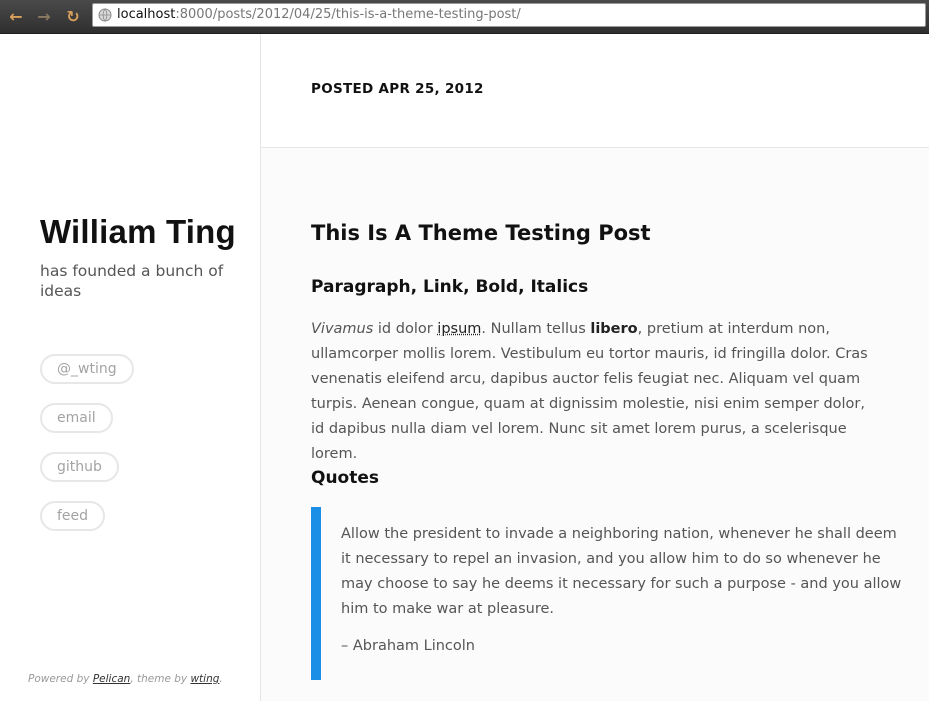  I want to click on site-tagline: has founded a bunch of ideas, so click(132, 281).